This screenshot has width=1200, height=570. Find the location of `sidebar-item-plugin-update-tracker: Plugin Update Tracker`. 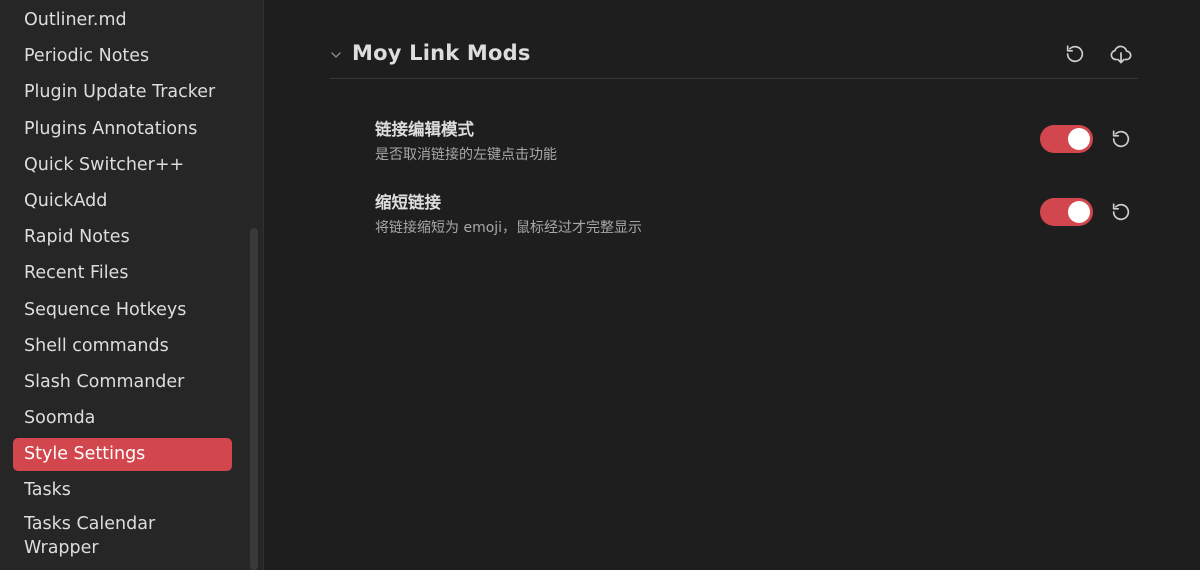

sidebar-item-plugin-update-tracker: Plugin Update Tracker is located at coordinates (122, 92).